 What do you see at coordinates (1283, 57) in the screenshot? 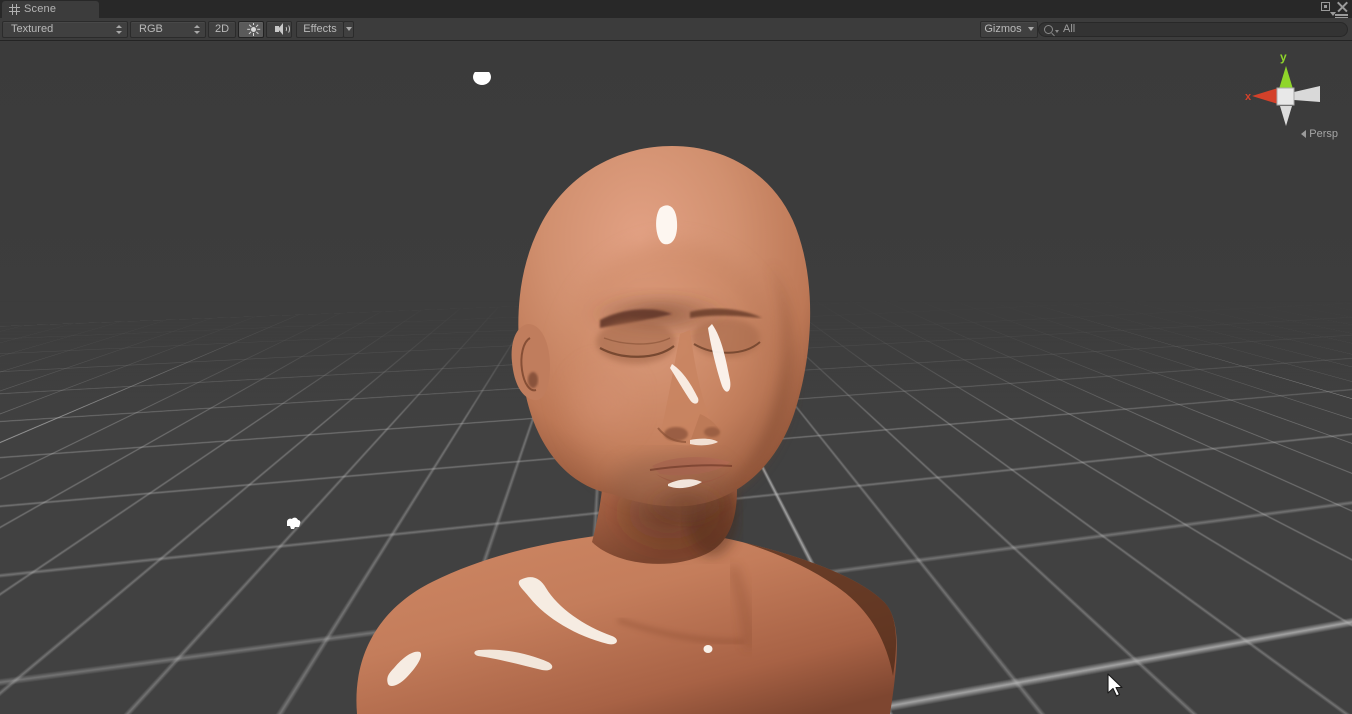
I see `gizmo-axis-y-label: y` at bounding box center [1283, 57].